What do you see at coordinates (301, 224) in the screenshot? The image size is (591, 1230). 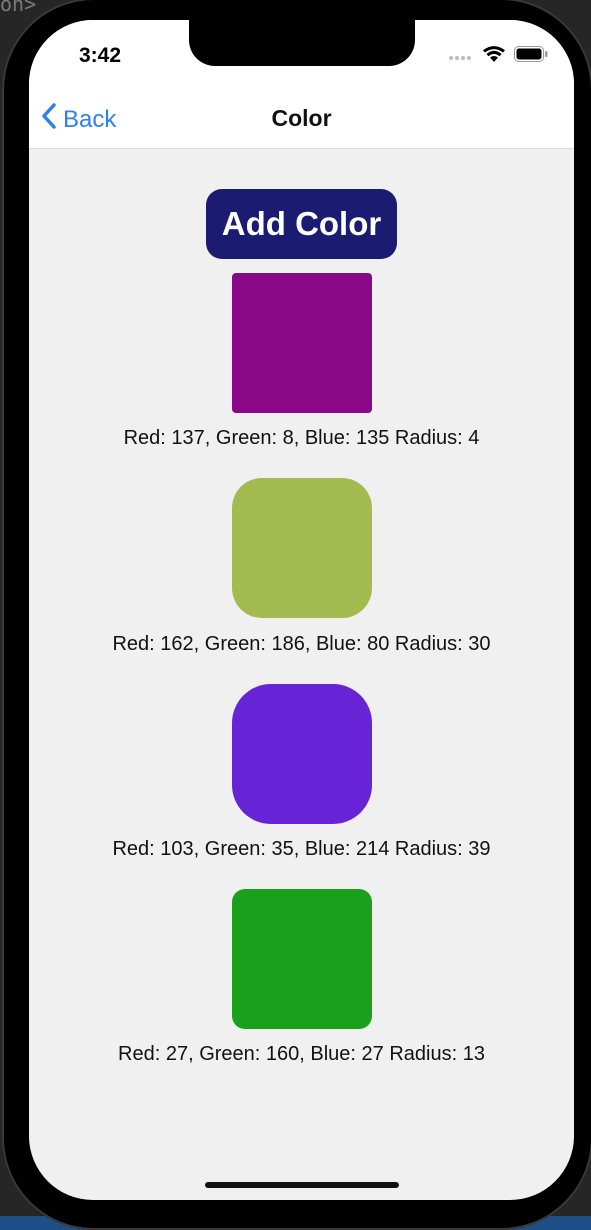 I see `add-color-button: Add Color` at bounding box center [301, 224].